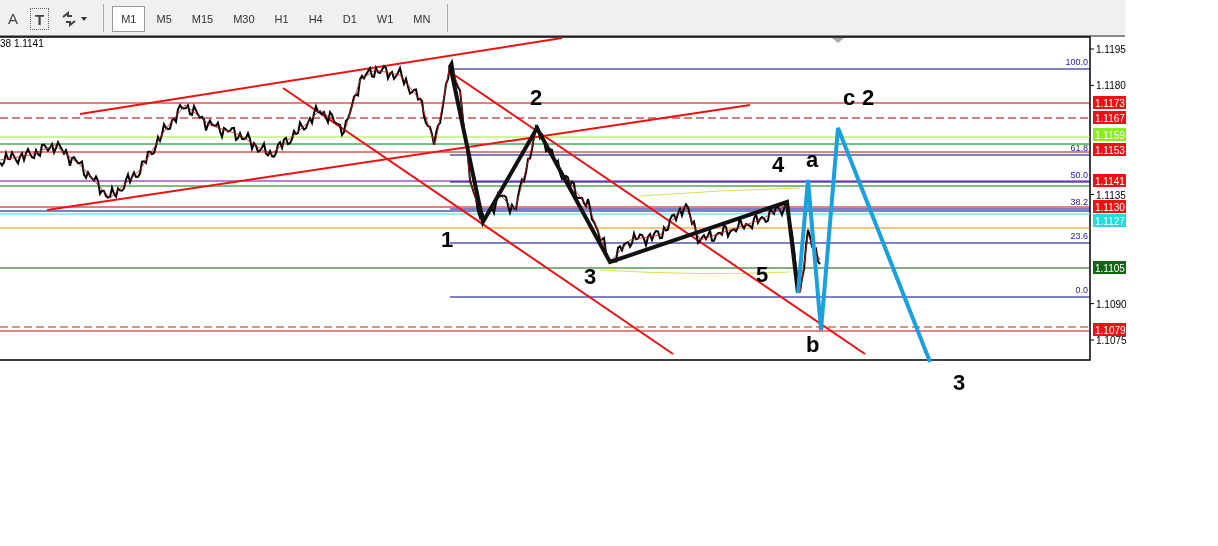  Describe the element at coordinates (22, 43) in the screenshot. I see `chart-header: 38 1.1141` at that location.